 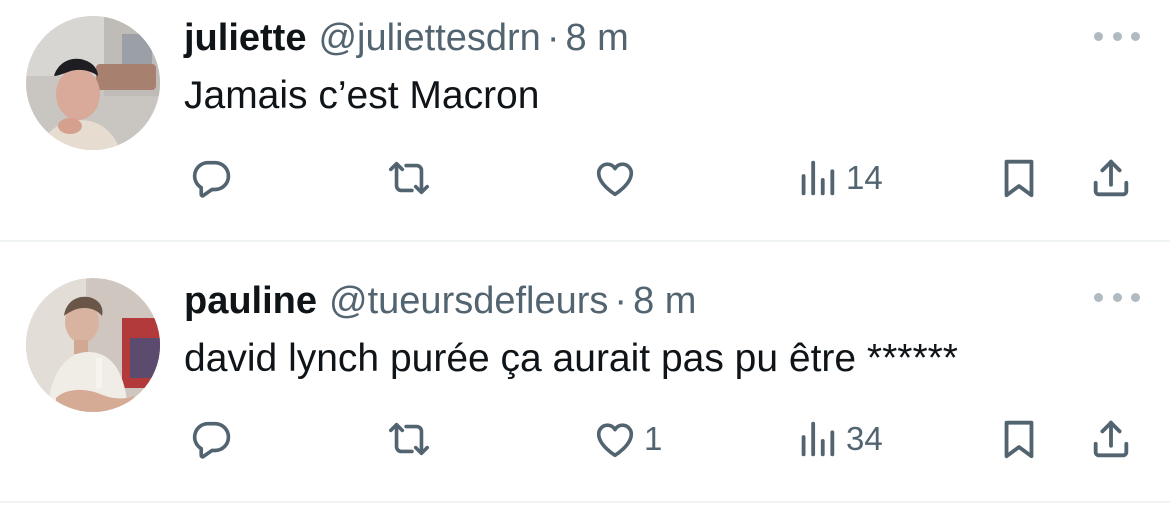 What do you see at coordinates (653, 438) in the screenshot?
I see `like-count: 1` at bounding box center [653, 438].